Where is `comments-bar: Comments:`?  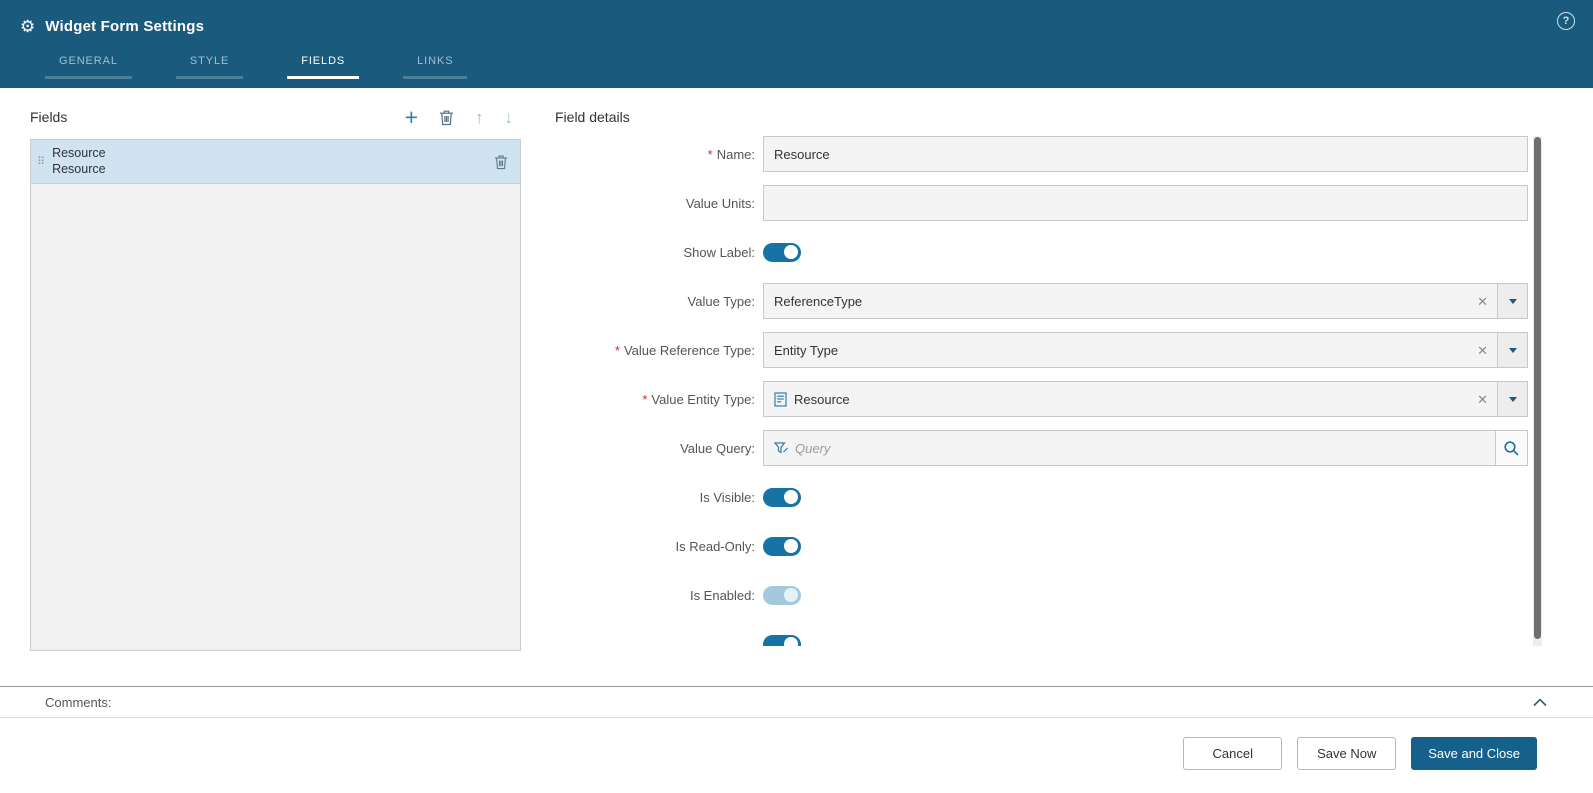 comments-bar: Comments: is located at coordinates (796, 702).